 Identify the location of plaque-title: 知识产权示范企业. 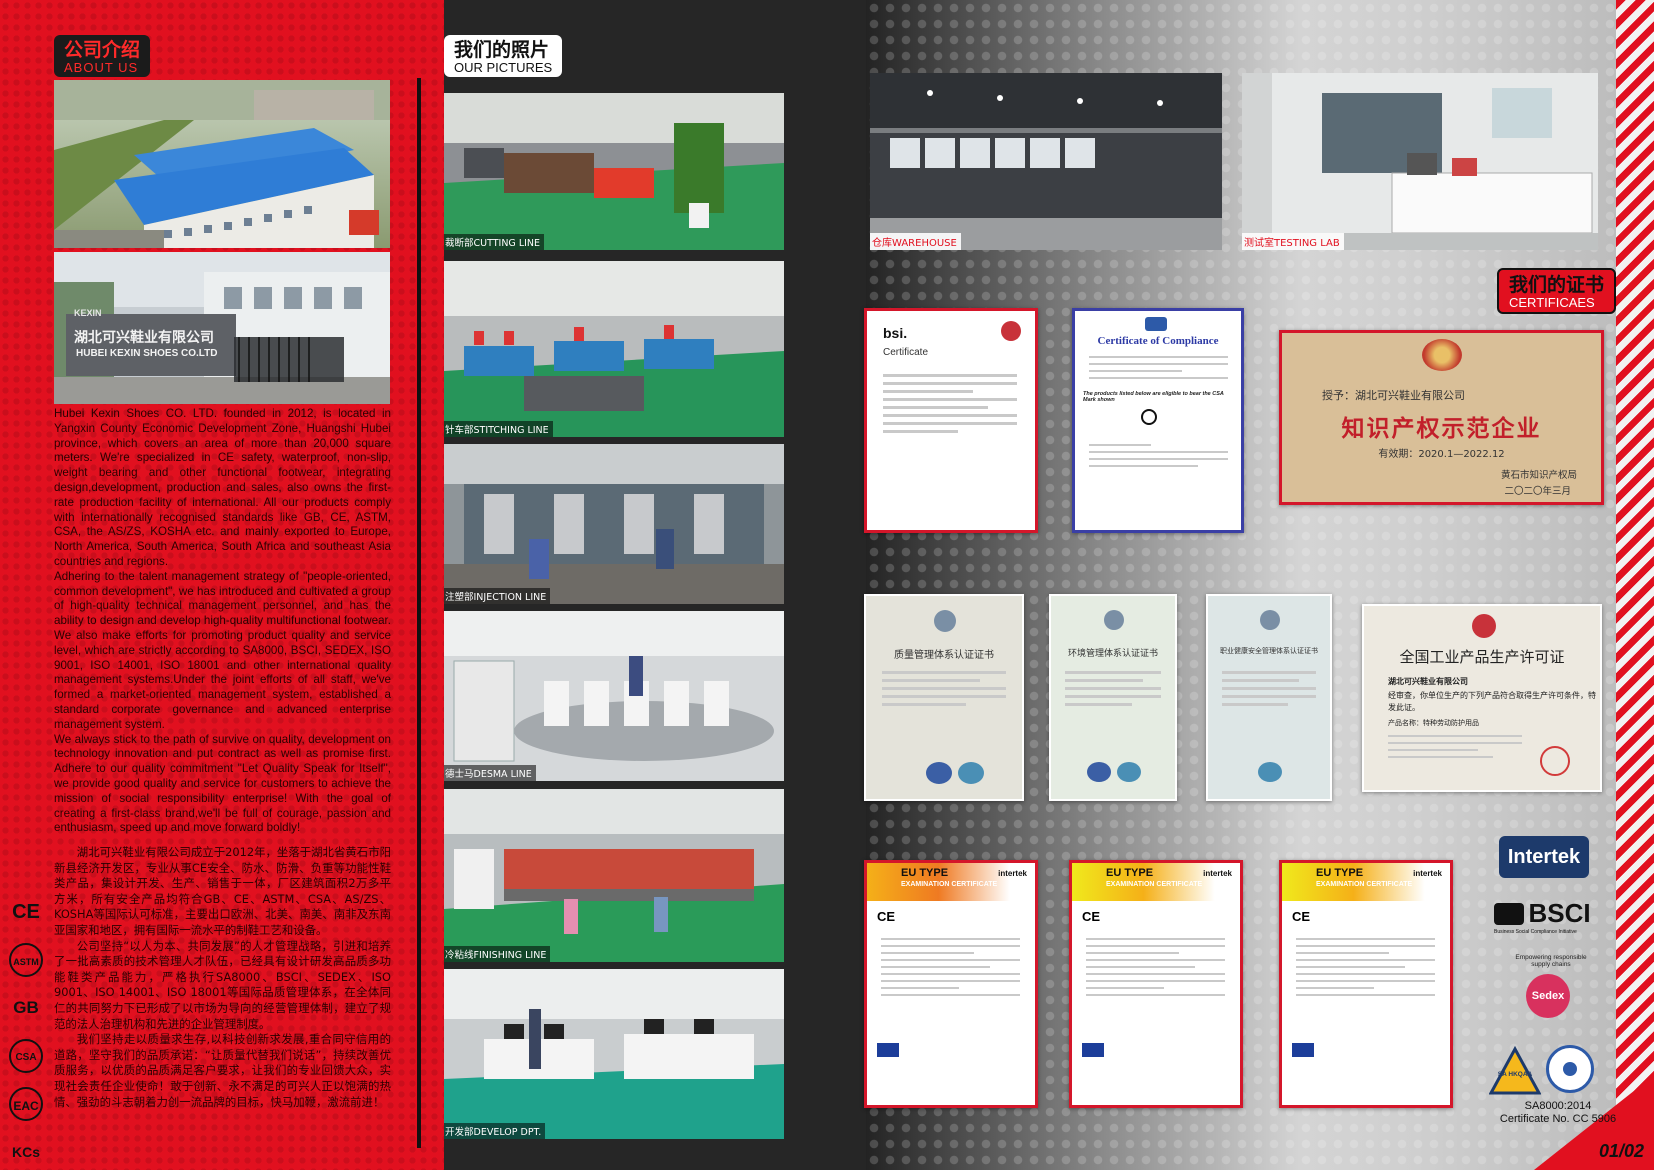
(1441, 428).